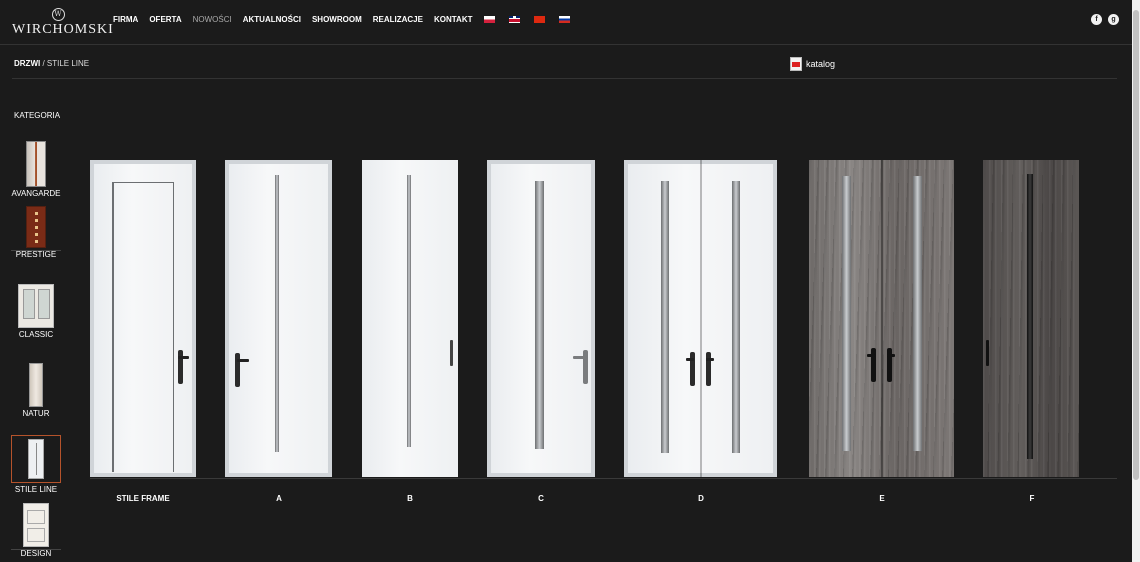  I want to click on breadcrumb-parent: DRZWI, so click(27, 63).